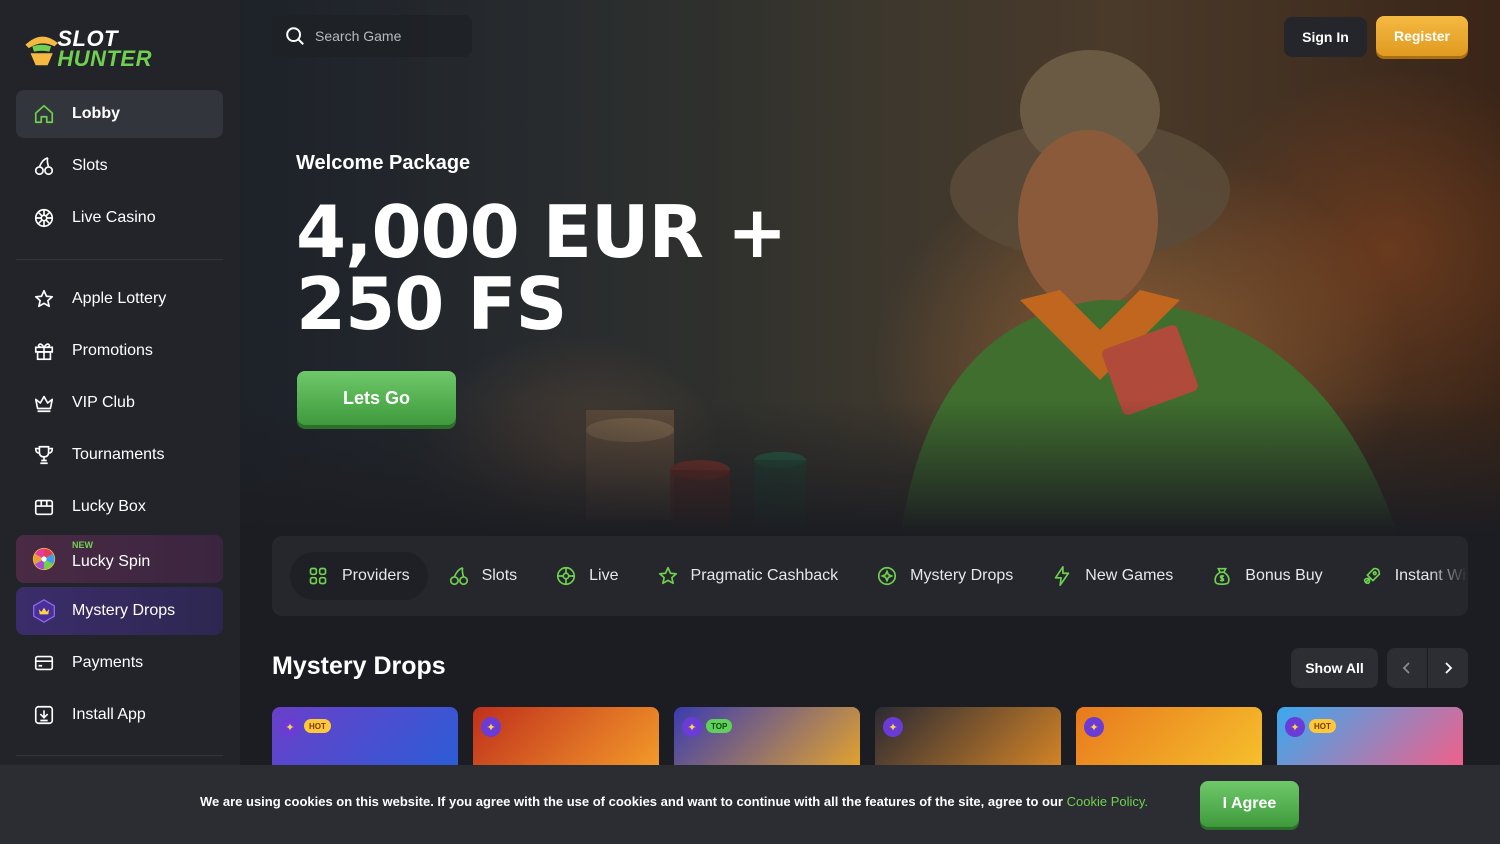 This screenshot has width=1500, height=844. What do you see at coordinates (108, 662) in the screenshot?
I see `sidebar-item-label: Payments` at bounding box center [108, 662].